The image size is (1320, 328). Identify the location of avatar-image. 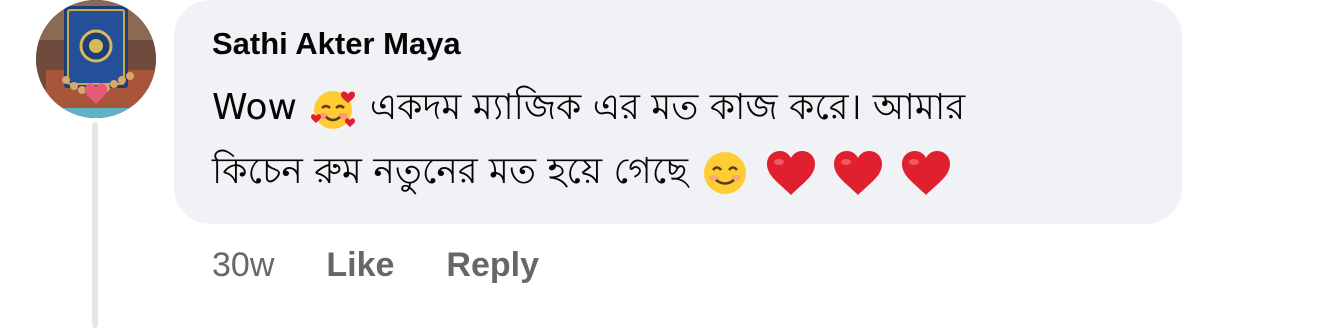
(96, 59).